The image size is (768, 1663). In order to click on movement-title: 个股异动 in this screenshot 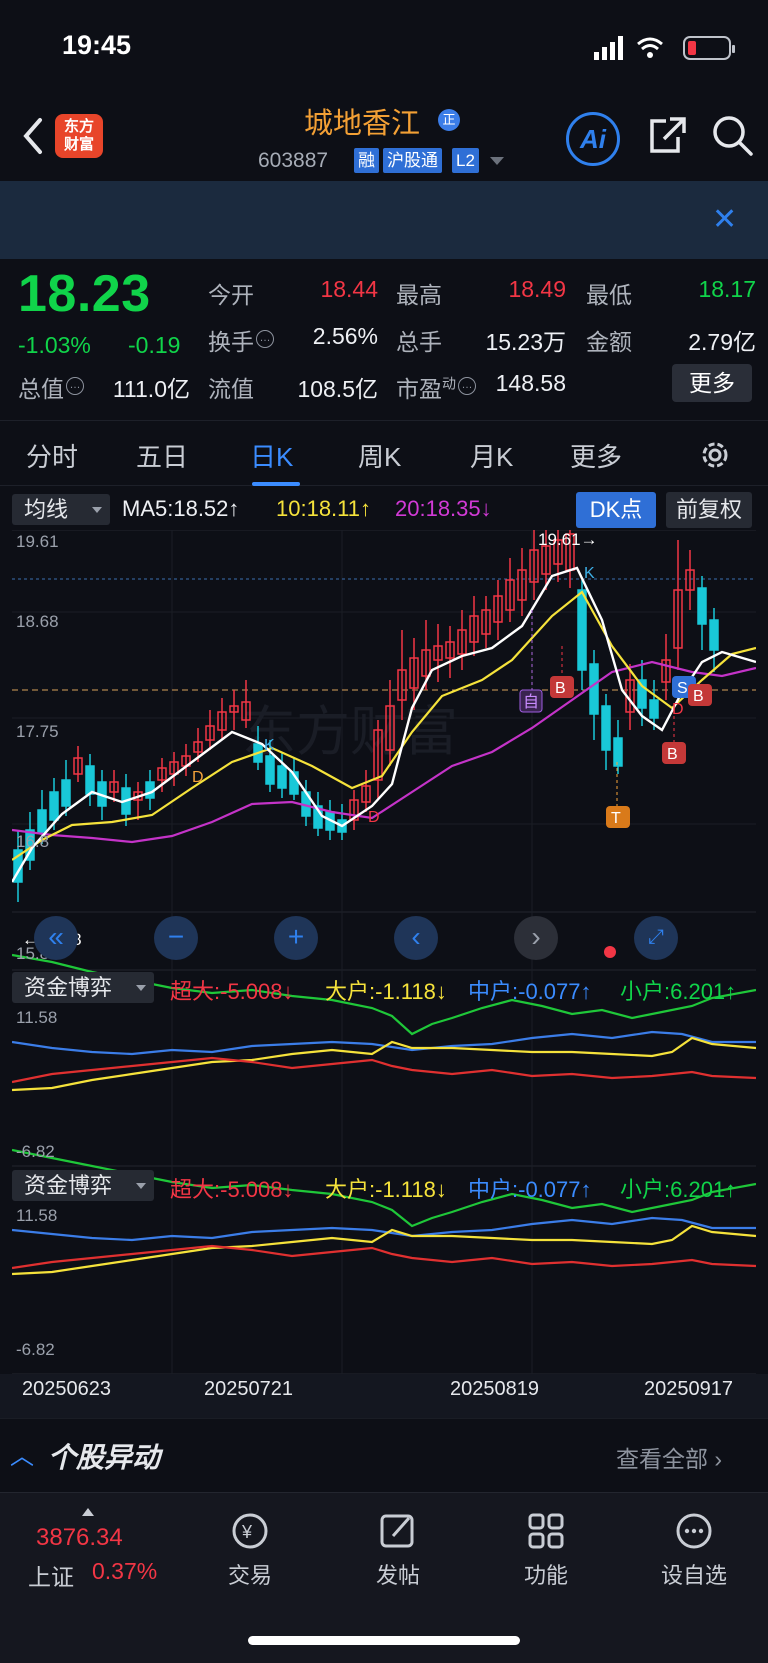, I will do `click(104, 1457)`.